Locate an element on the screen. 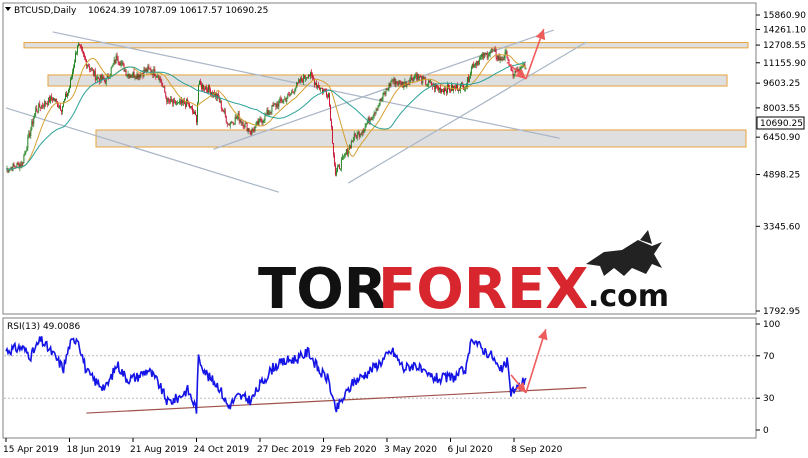 Image resolution: width=808 pixels, height=458 pixels. ohlc-values: 10624.39 10787.09 10617.57 10690.25 is located at coordinates (178, 11).